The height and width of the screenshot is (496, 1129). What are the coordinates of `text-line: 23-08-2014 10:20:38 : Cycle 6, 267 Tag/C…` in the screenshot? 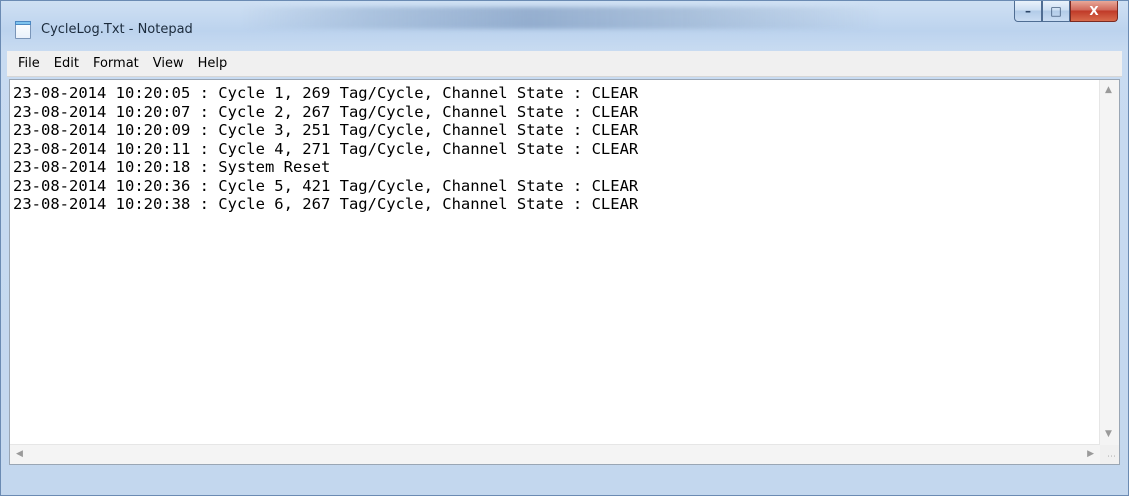 It's located at (326, 204).